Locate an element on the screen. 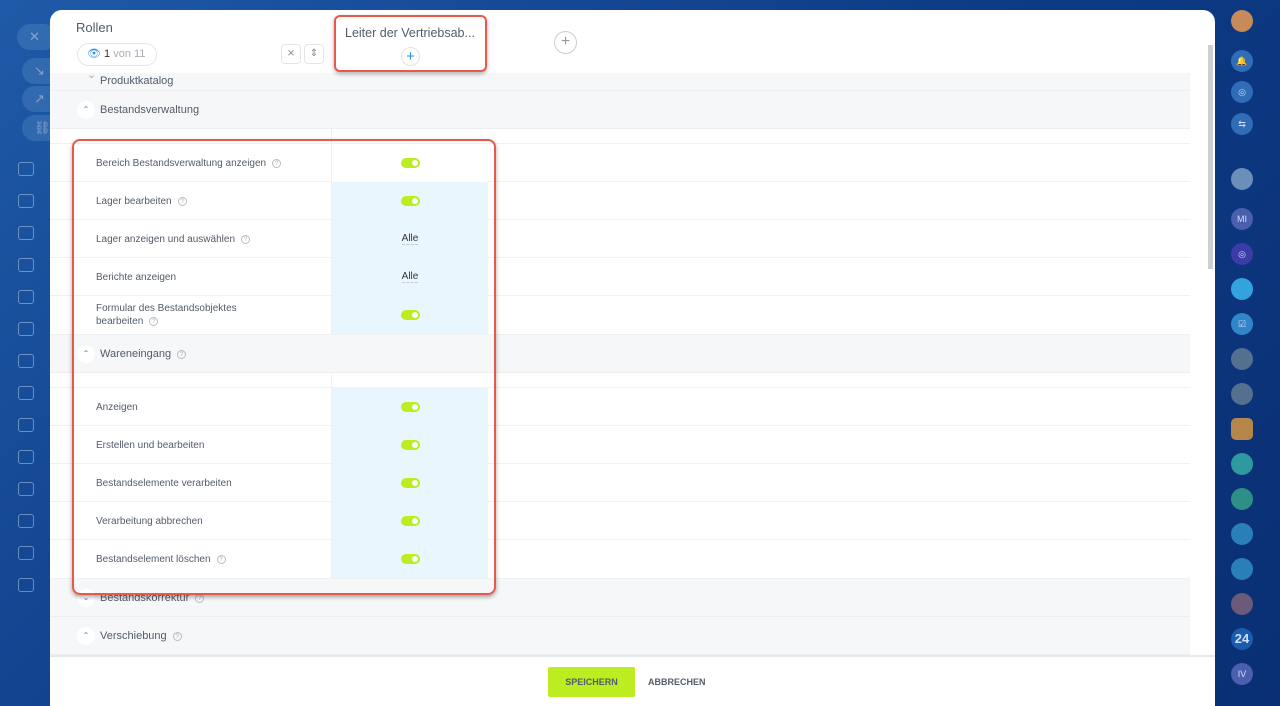 The width and height of the screenshot is (1280, 706). inventory-icon is located at coordinates (26, 425).